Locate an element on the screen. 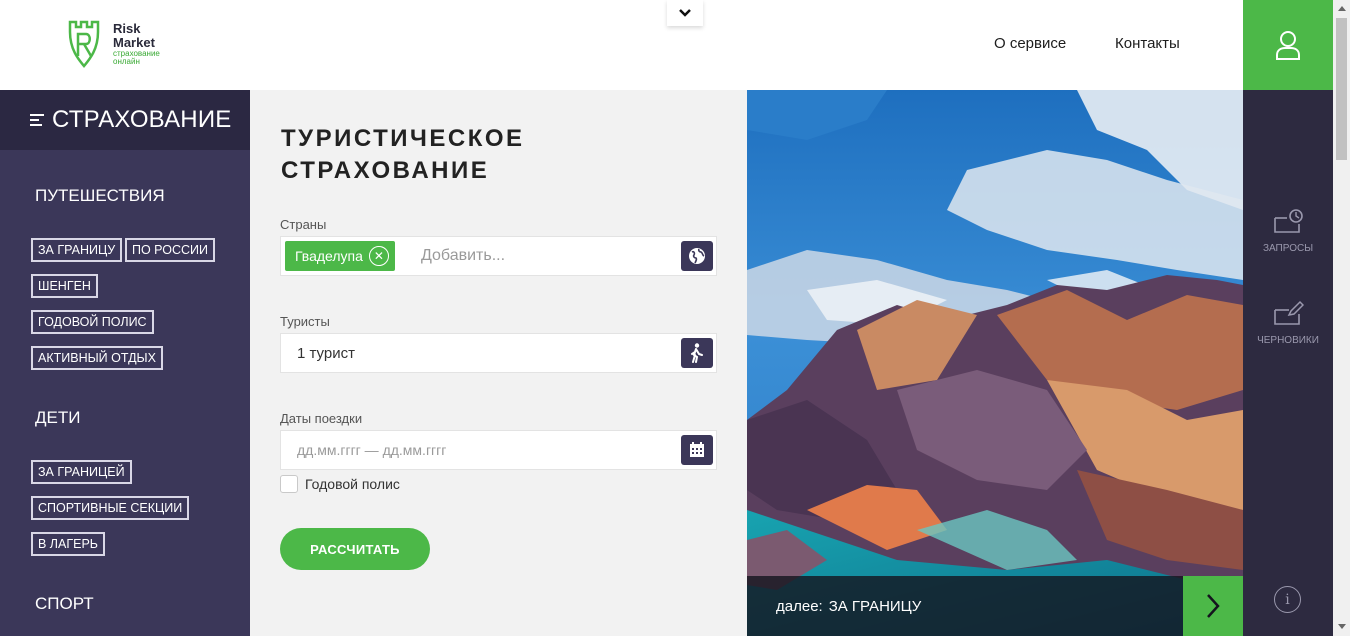 Image resolution: width=1350 pixels, height=636 pixels. walking-person-icon is located at coordinates (697, 353).